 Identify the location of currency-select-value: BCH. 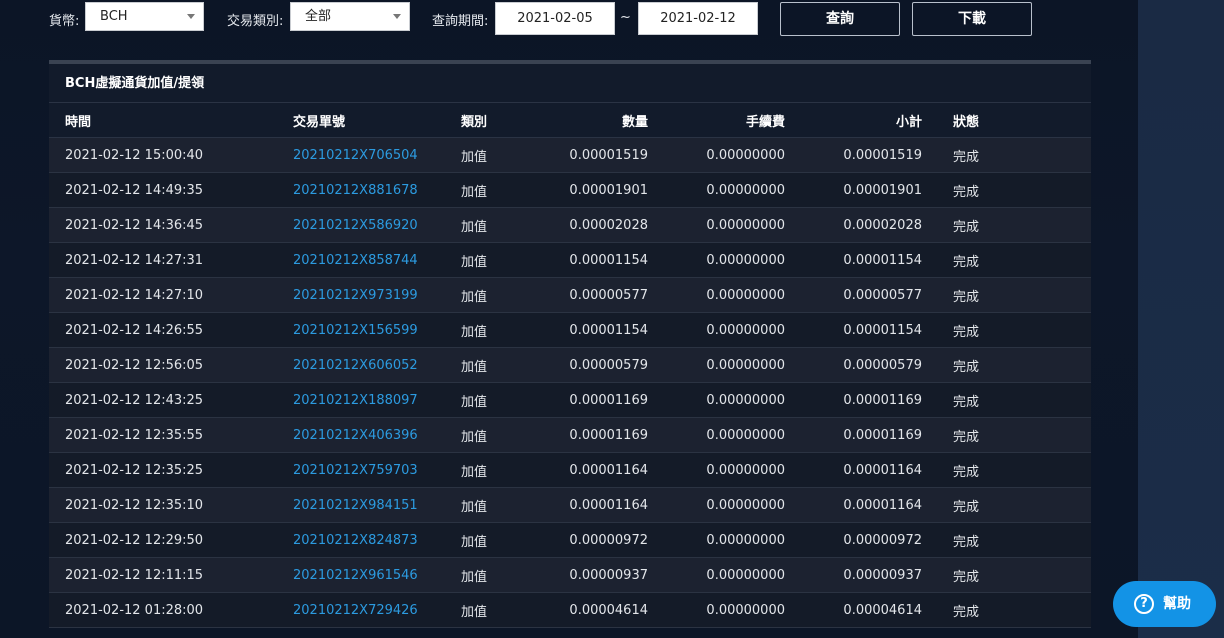
(114, 16).